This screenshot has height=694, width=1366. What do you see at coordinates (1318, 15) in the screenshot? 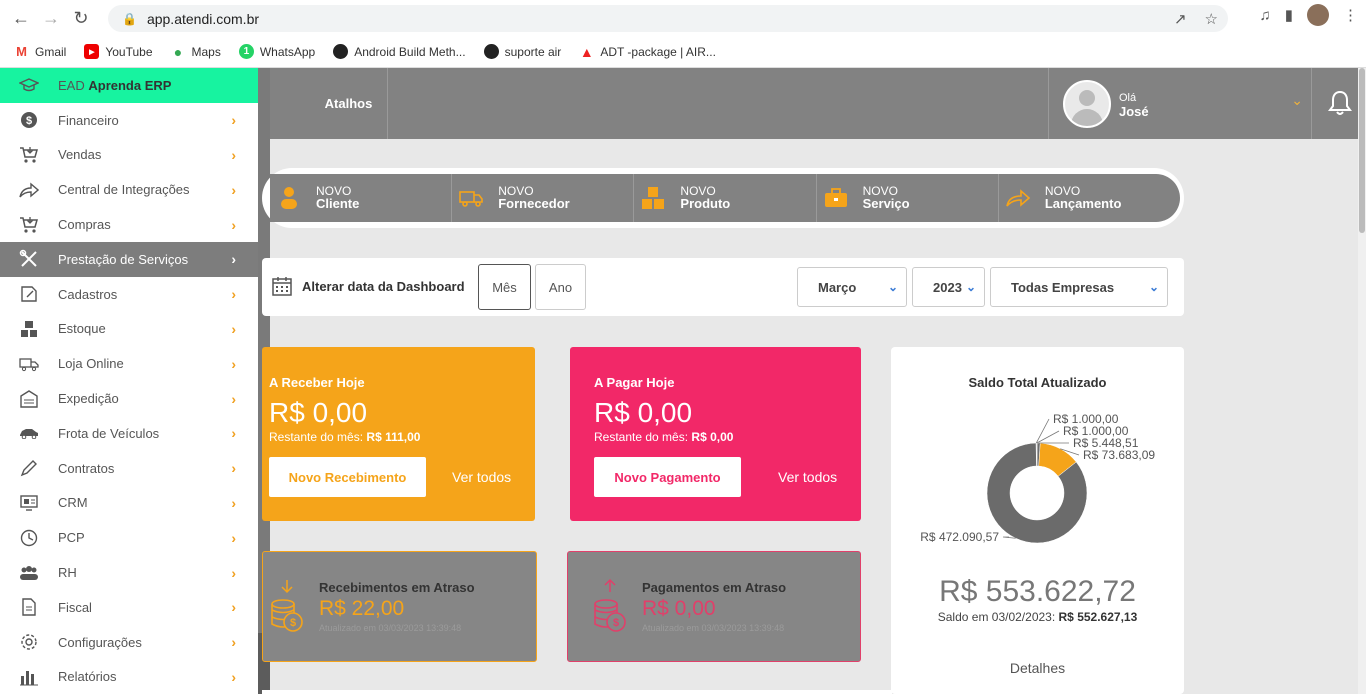
I see `profile-avatar` at bounding box center [1318, 15].